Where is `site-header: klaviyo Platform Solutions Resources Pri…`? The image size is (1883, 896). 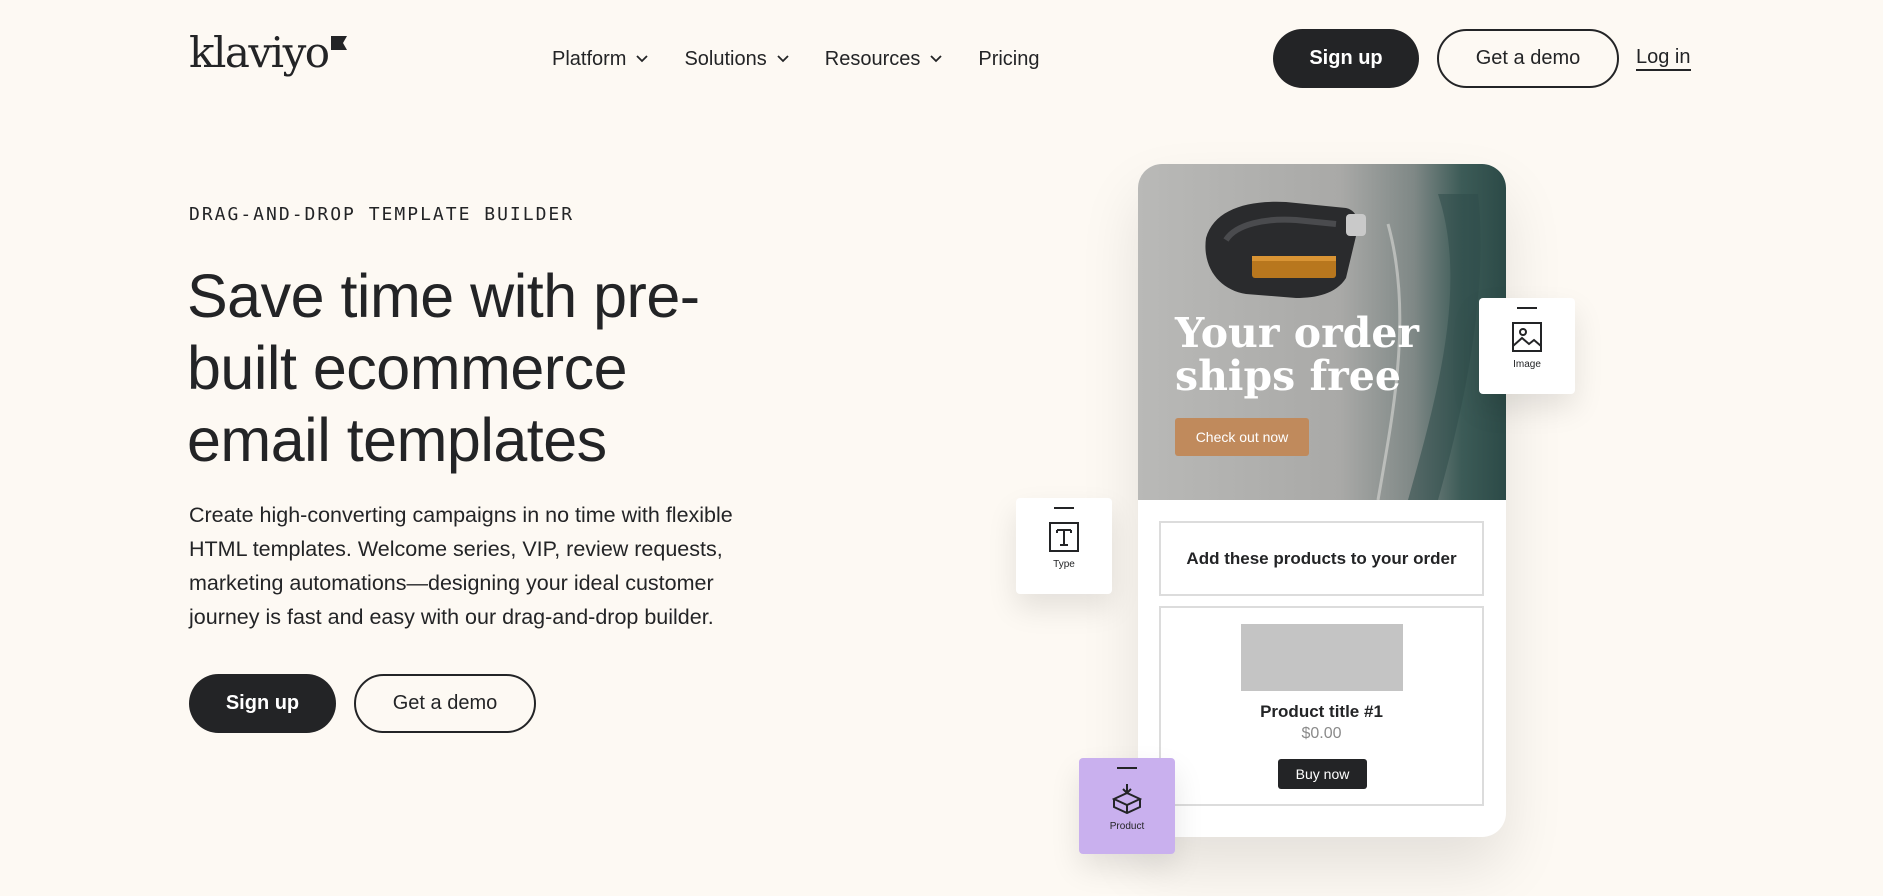 site-header: klaviyo Platform Solutions Resources Pri… is located at coordinates (941, 59).